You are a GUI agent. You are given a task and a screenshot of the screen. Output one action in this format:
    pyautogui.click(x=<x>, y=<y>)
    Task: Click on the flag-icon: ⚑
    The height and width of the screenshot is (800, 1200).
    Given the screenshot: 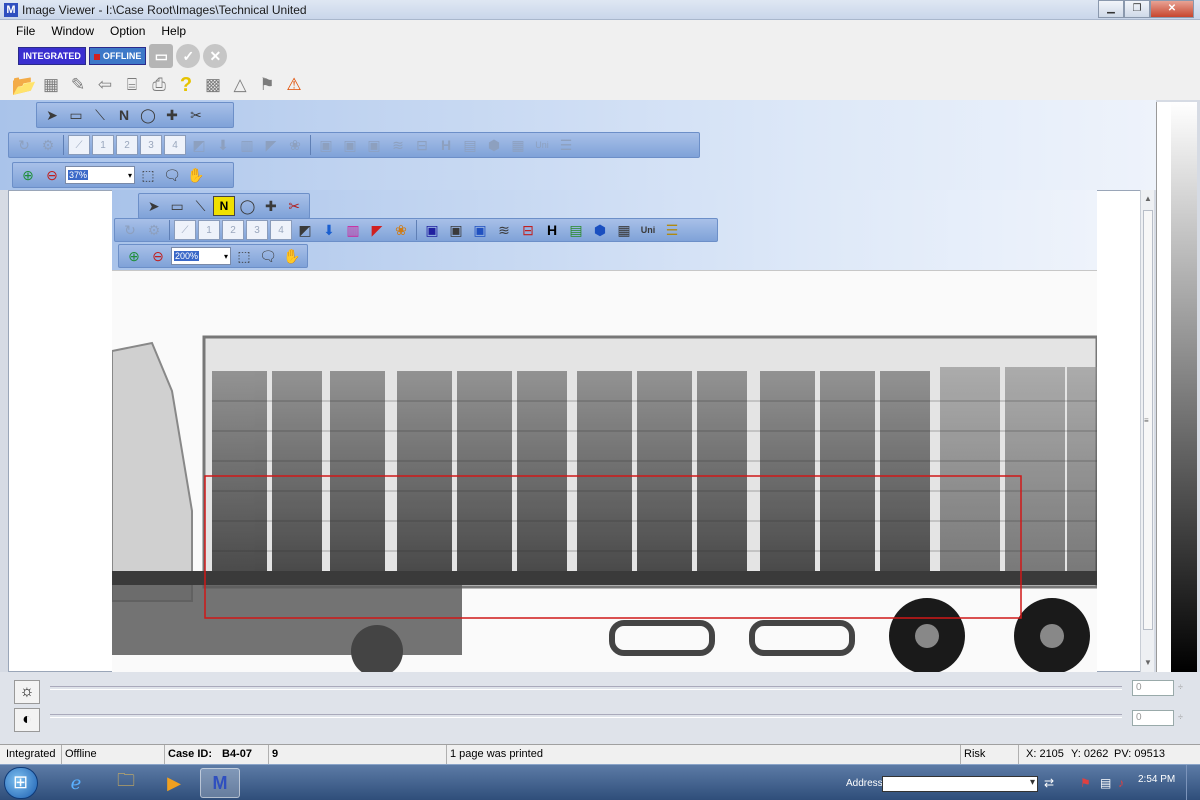 What is the action you would take?
    pyautogui.click(x=267, y=85)
    